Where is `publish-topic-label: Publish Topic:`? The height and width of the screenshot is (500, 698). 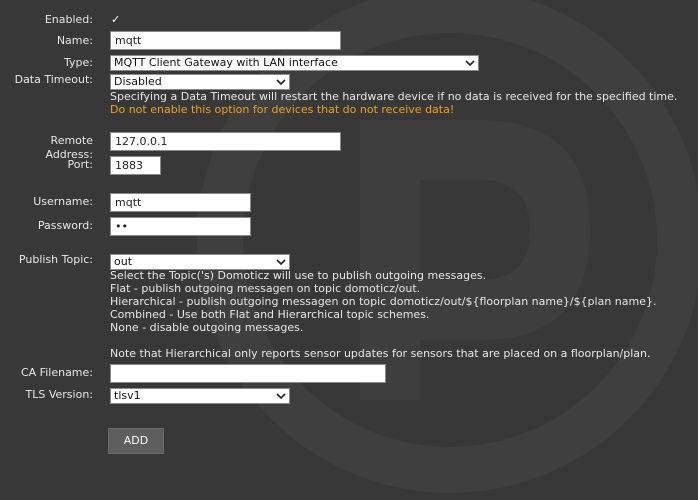 publish-topic-label: Publish Topic: is located at coordinates (55, 259).